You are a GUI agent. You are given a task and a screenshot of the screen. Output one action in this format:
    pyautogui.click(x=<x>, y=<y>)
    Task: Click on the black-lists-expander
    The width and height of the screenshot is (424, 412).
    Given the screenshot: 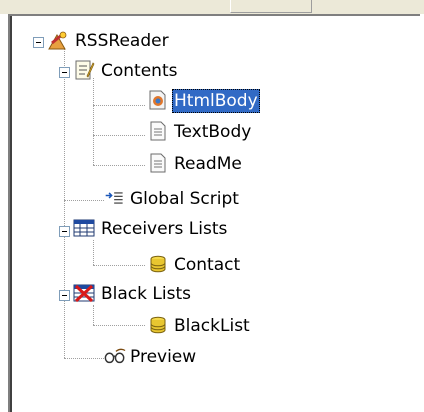 What is the action you would take?
    pyautogui.click(x=64, y=295)
    